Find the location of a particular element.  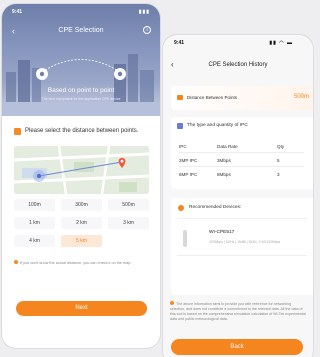

column-header: Data Rate is located at coordinates (227, 146).